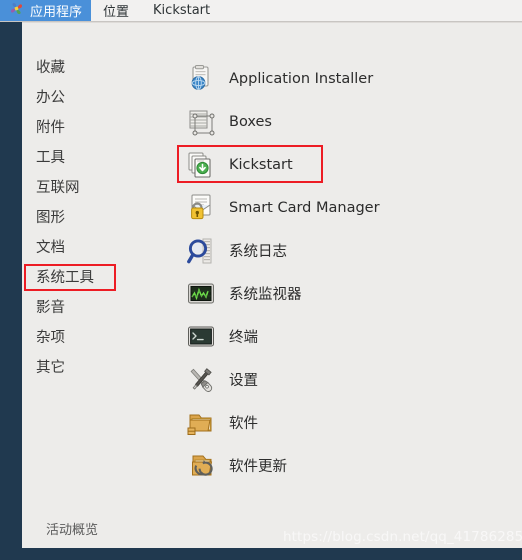 The width and height of the screenshot is (522, 560). What do you see at coordinates (261, 11) in the screenshot?
I see `top-panel: 应用程序 位置 Kickstart` at bounding box center [261, 11].